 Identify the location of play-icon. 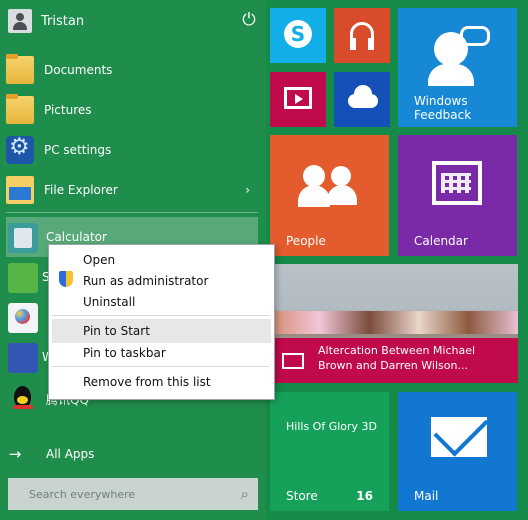
(299, 99).